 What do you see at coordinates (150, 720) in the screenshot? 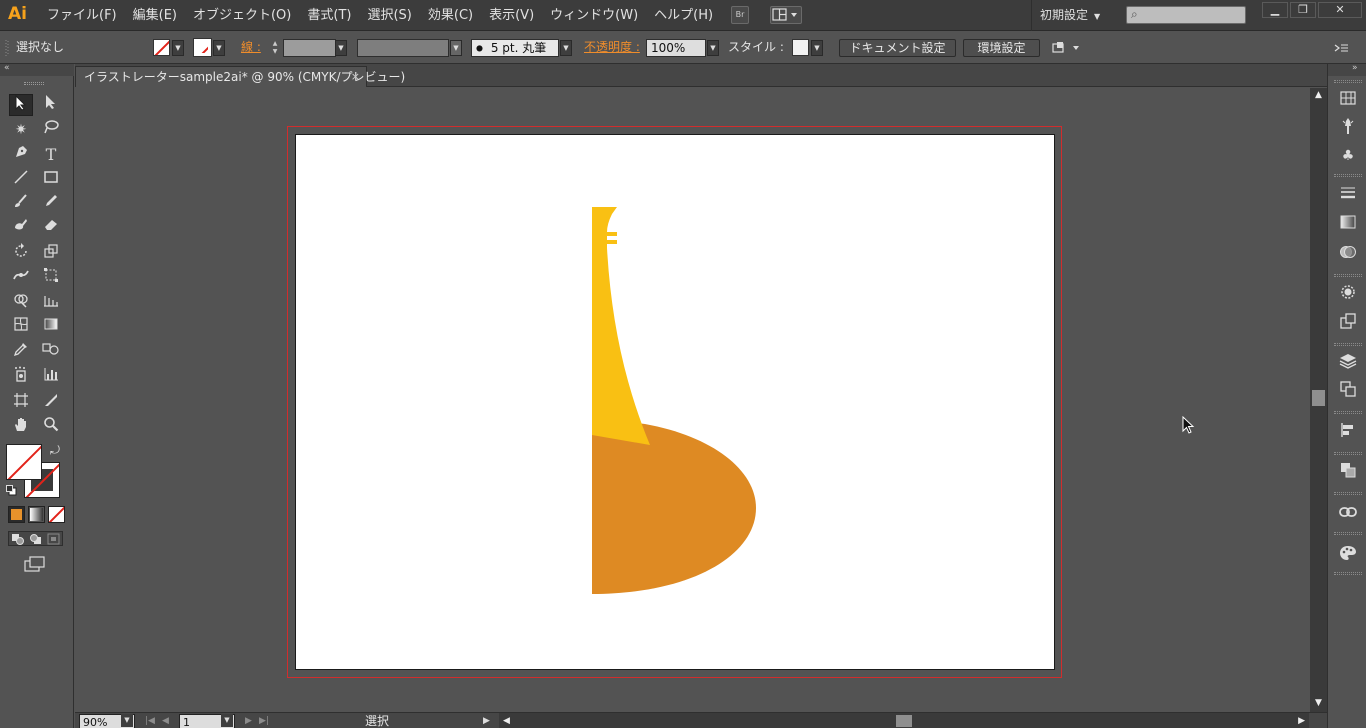
I see `first-artboard-icon: |◀` at bounding box center [150, 720].